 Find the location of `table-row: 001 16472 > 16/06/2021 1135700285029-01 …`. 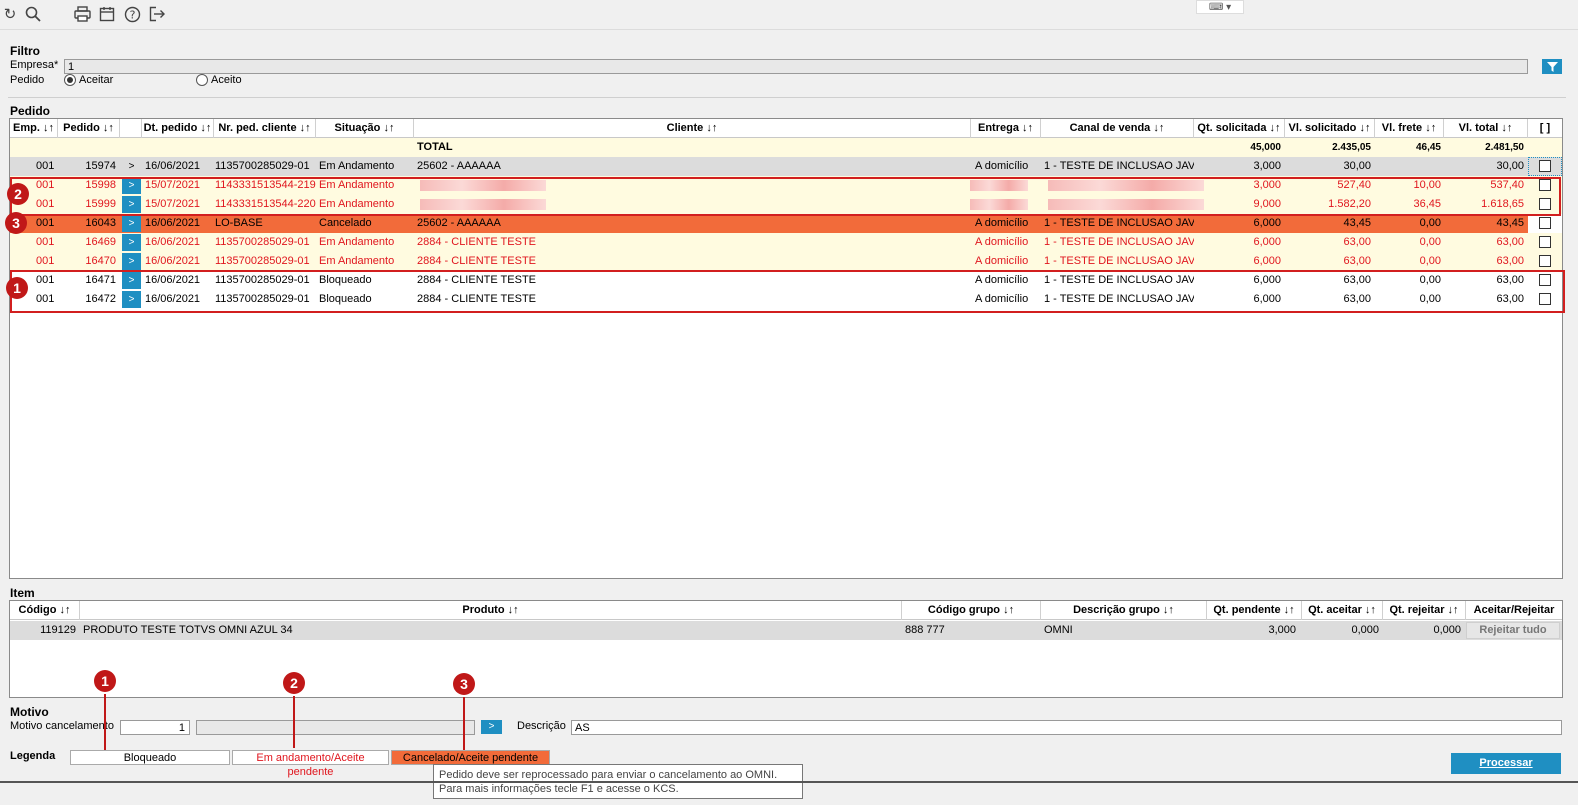

table-row: 001 16472 > 16/06/2021 1135700285029-01 … is located at coordinates (786, 299).